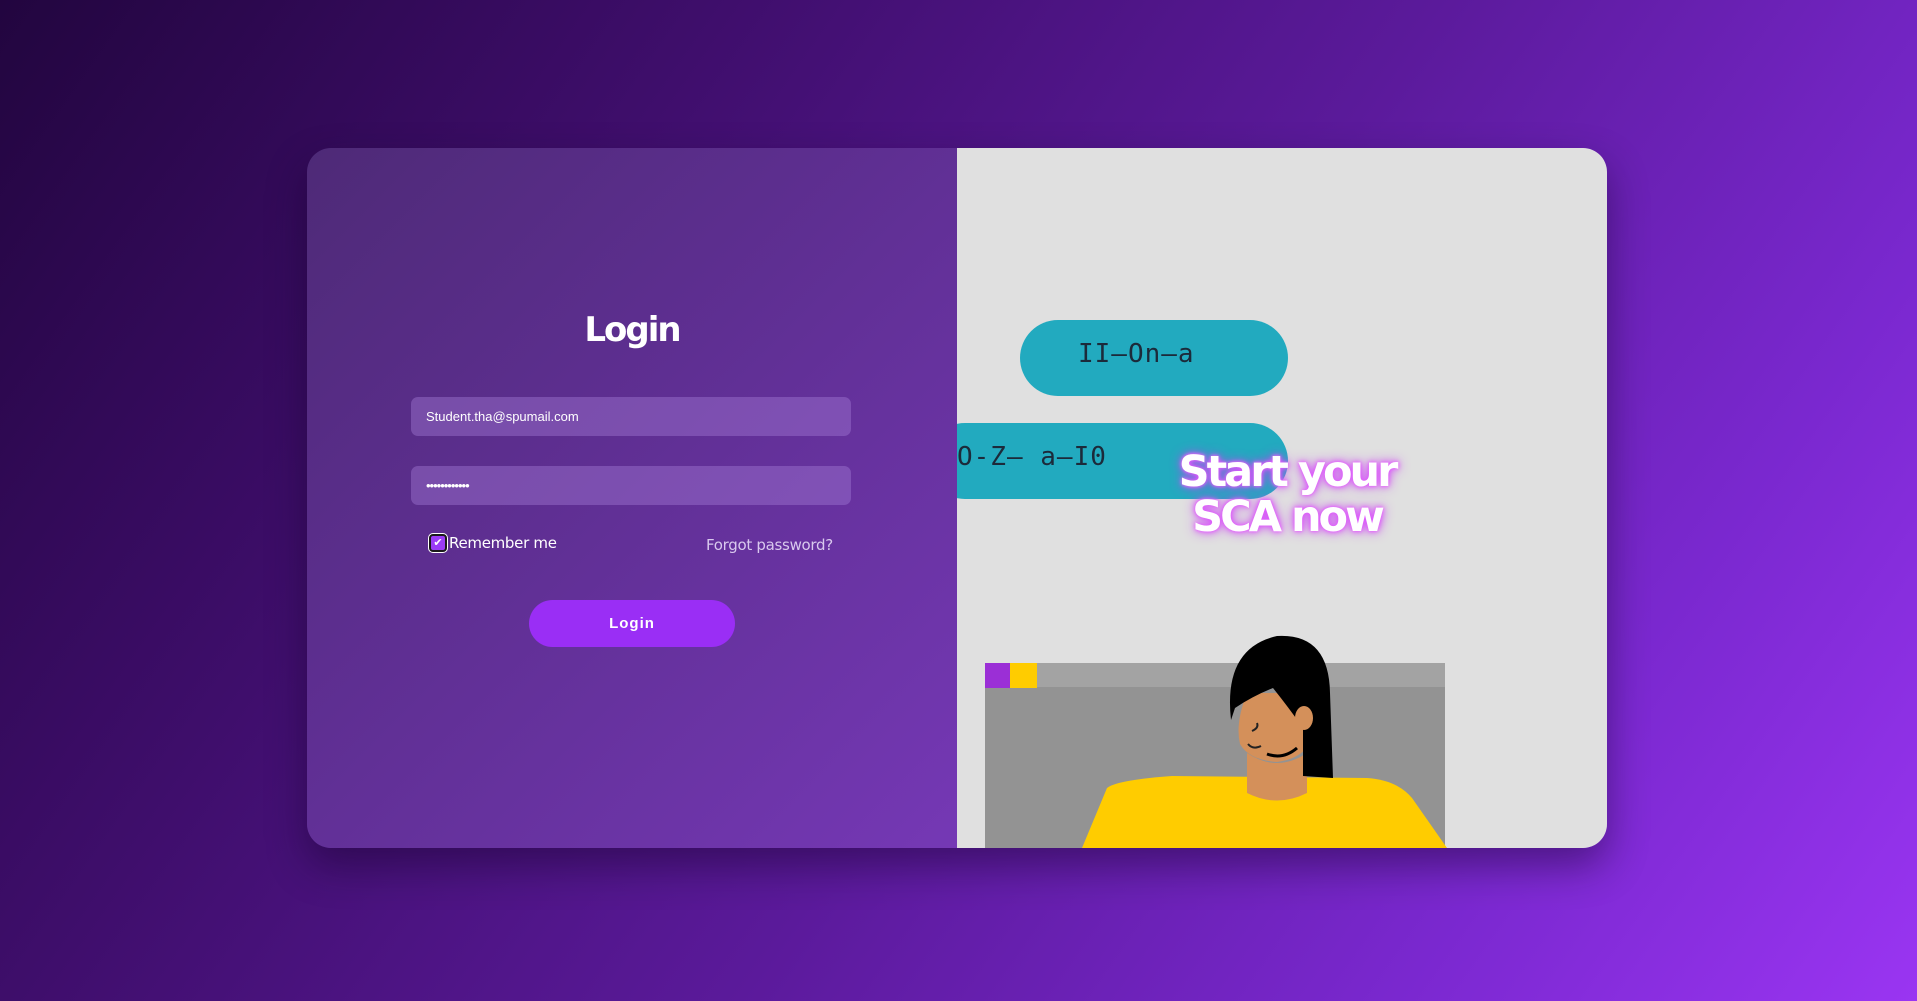  I want to click on forgot-password-link: Forgot password?, so click(769, 545).